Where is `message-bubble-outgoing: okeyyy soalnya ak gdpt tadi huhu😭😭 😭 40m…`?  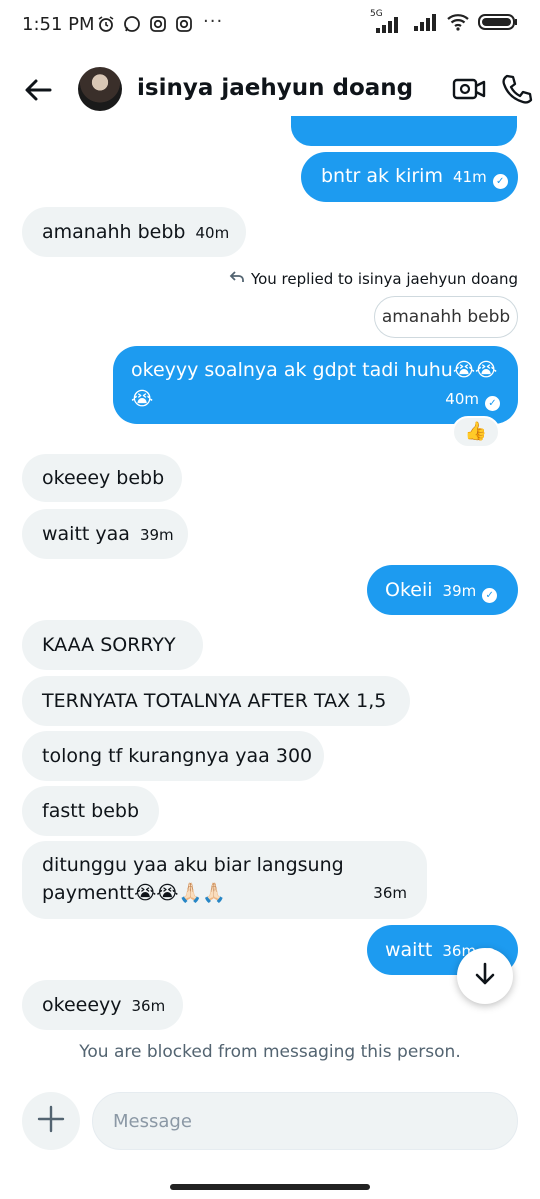
message-bubble-outgoing: okeyyy soalnya ak gdpt tadi huhu😭😭 😭 40m… is located at coordinates (315, 385).